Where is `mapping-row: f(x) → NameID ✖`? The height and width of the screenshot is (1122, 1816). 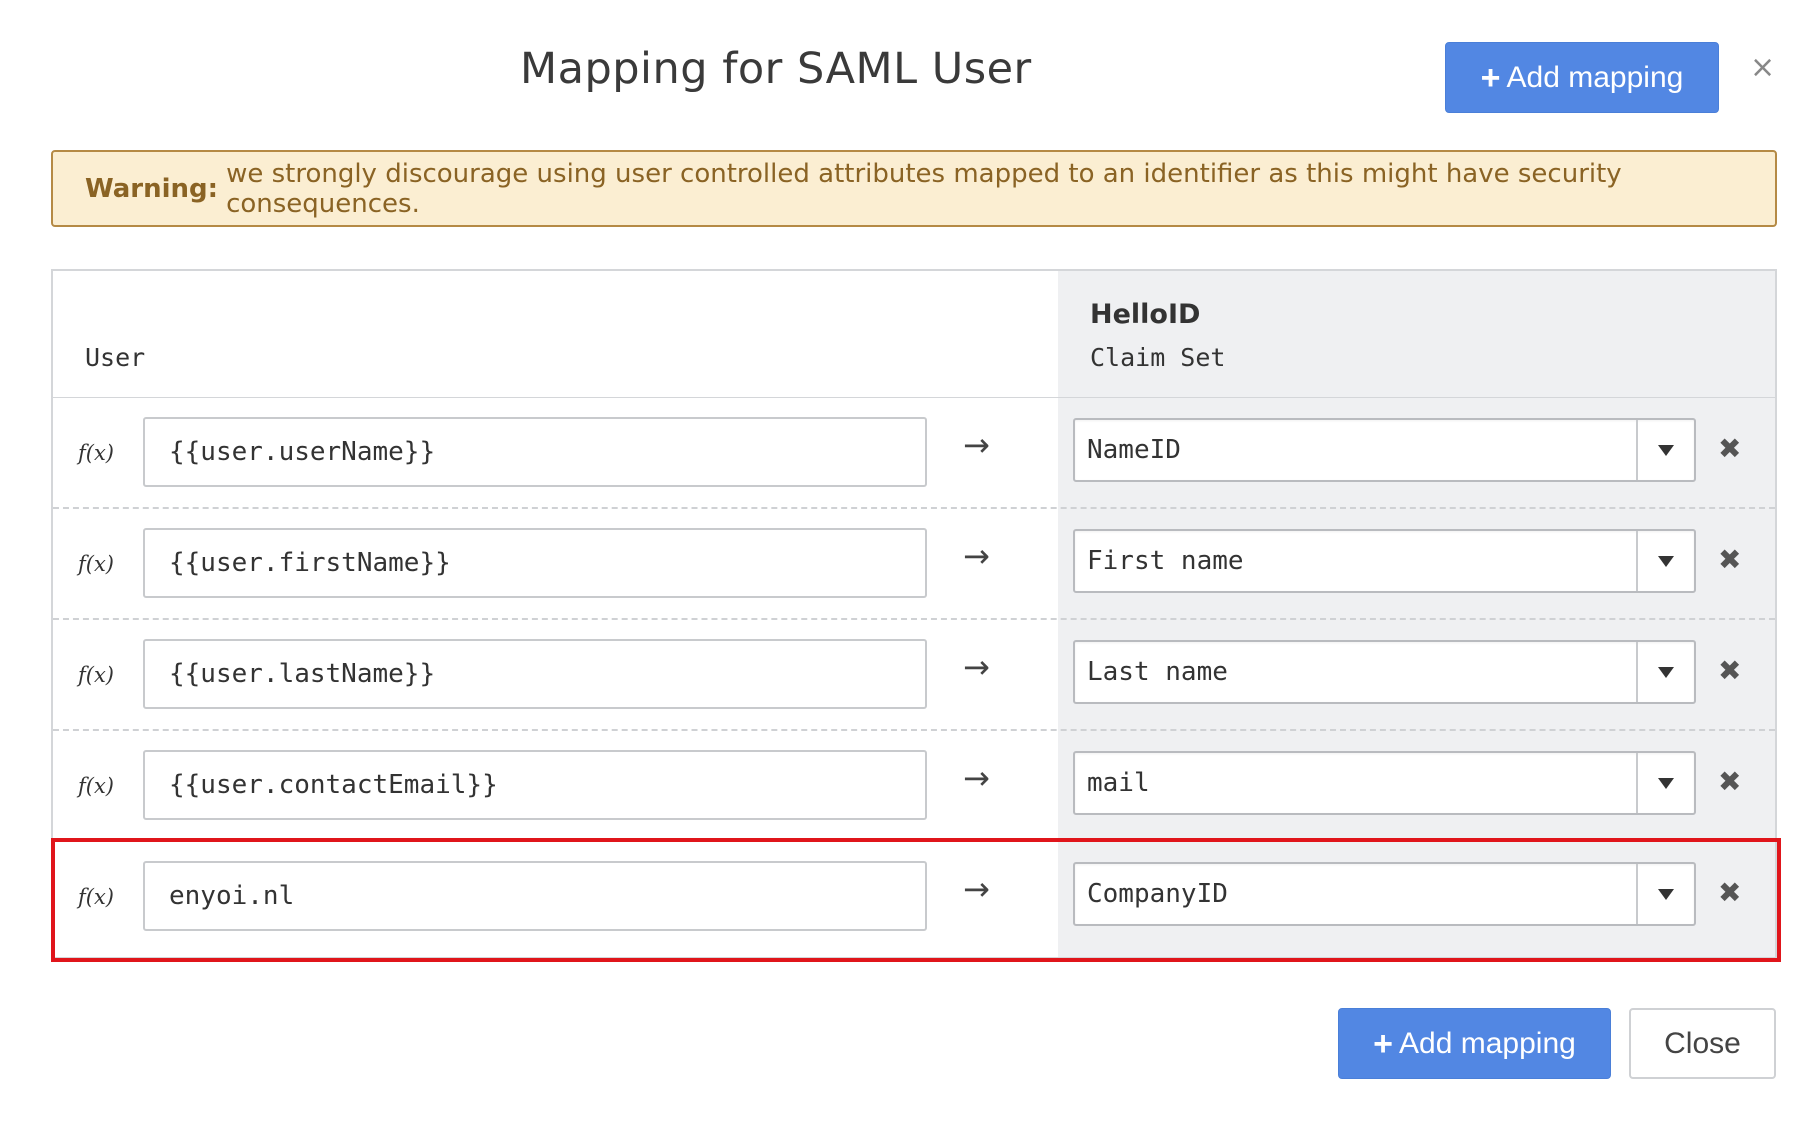
mapping-row: f(x) → NameID ✖ is located at coordinates (914, 453).